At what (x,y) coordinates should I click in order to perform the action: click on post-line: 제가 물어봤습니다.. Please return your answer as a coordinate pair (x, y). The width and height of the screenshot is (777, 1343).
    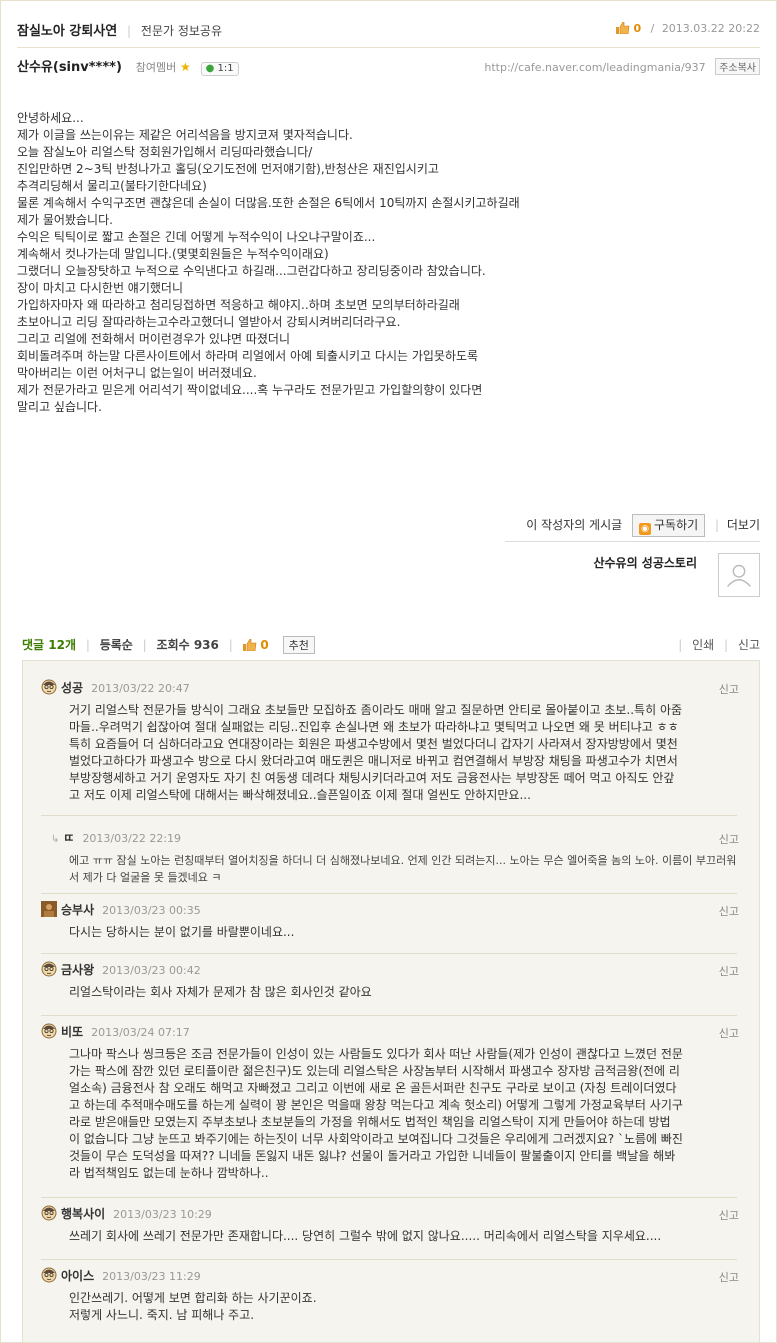
    Looking at the image, I should click on (65, 220).